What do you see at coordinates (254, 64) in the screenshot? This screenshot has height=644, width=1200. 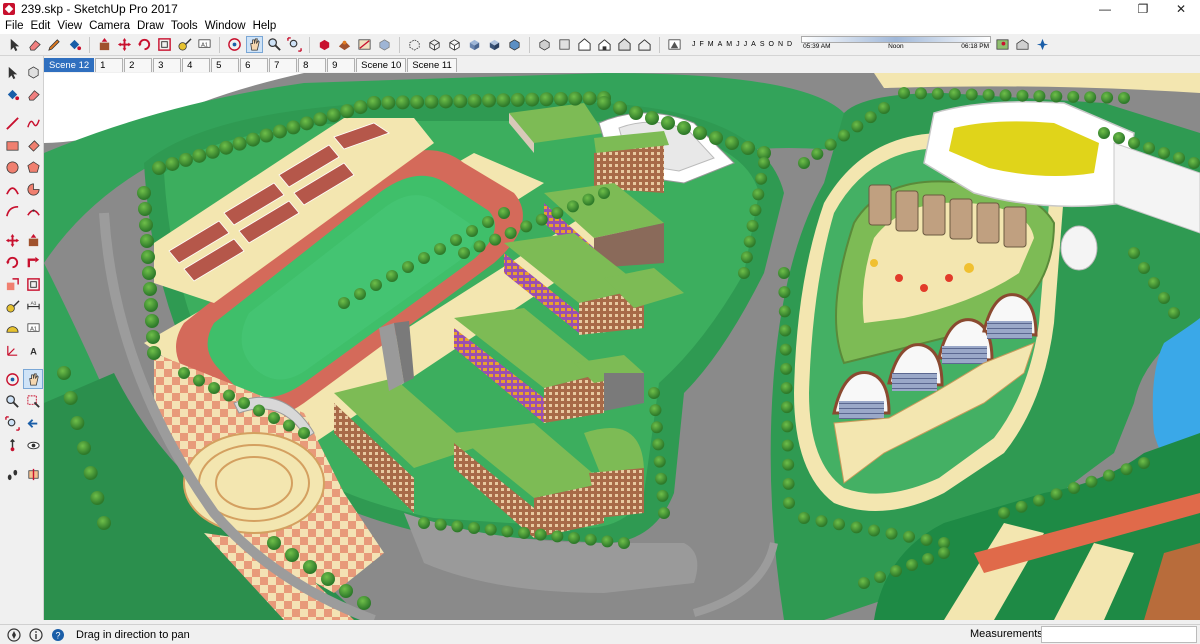 I see `scene-tab: 6` at bounding box center [254, 64].